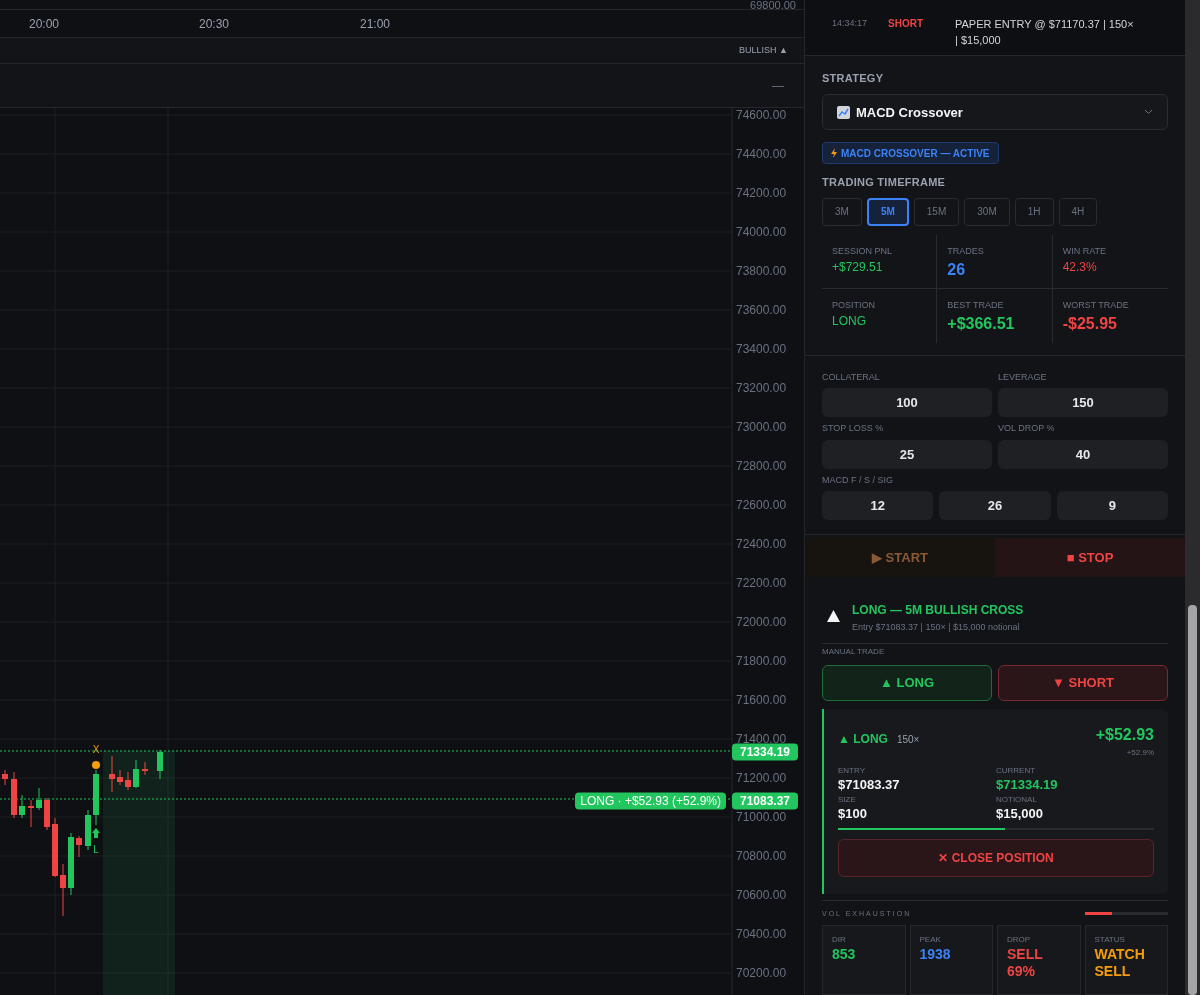 This screenshot has width=1200, height=995. What do you see at coordinates (761, 193) in the screenshot?
I see `price-axis-label: 74200.00` at bounding box center [761, 193].